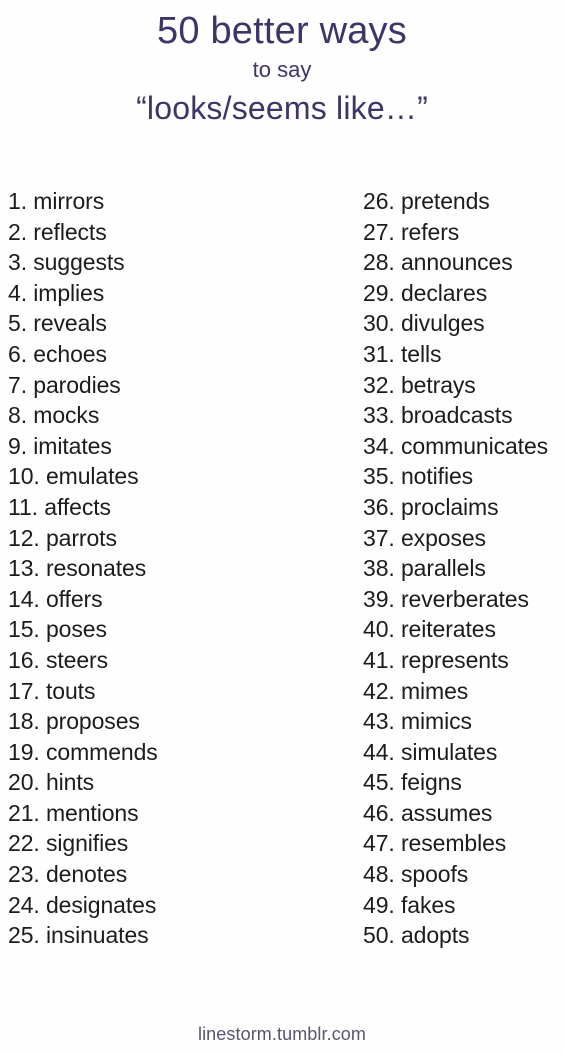 The height and width of the screenshot is (1054, 564). What do you see at coordinates (77, 384) in the screenshot?
I see `word-list-item-word: parodies` at bounding box center [77, 384].